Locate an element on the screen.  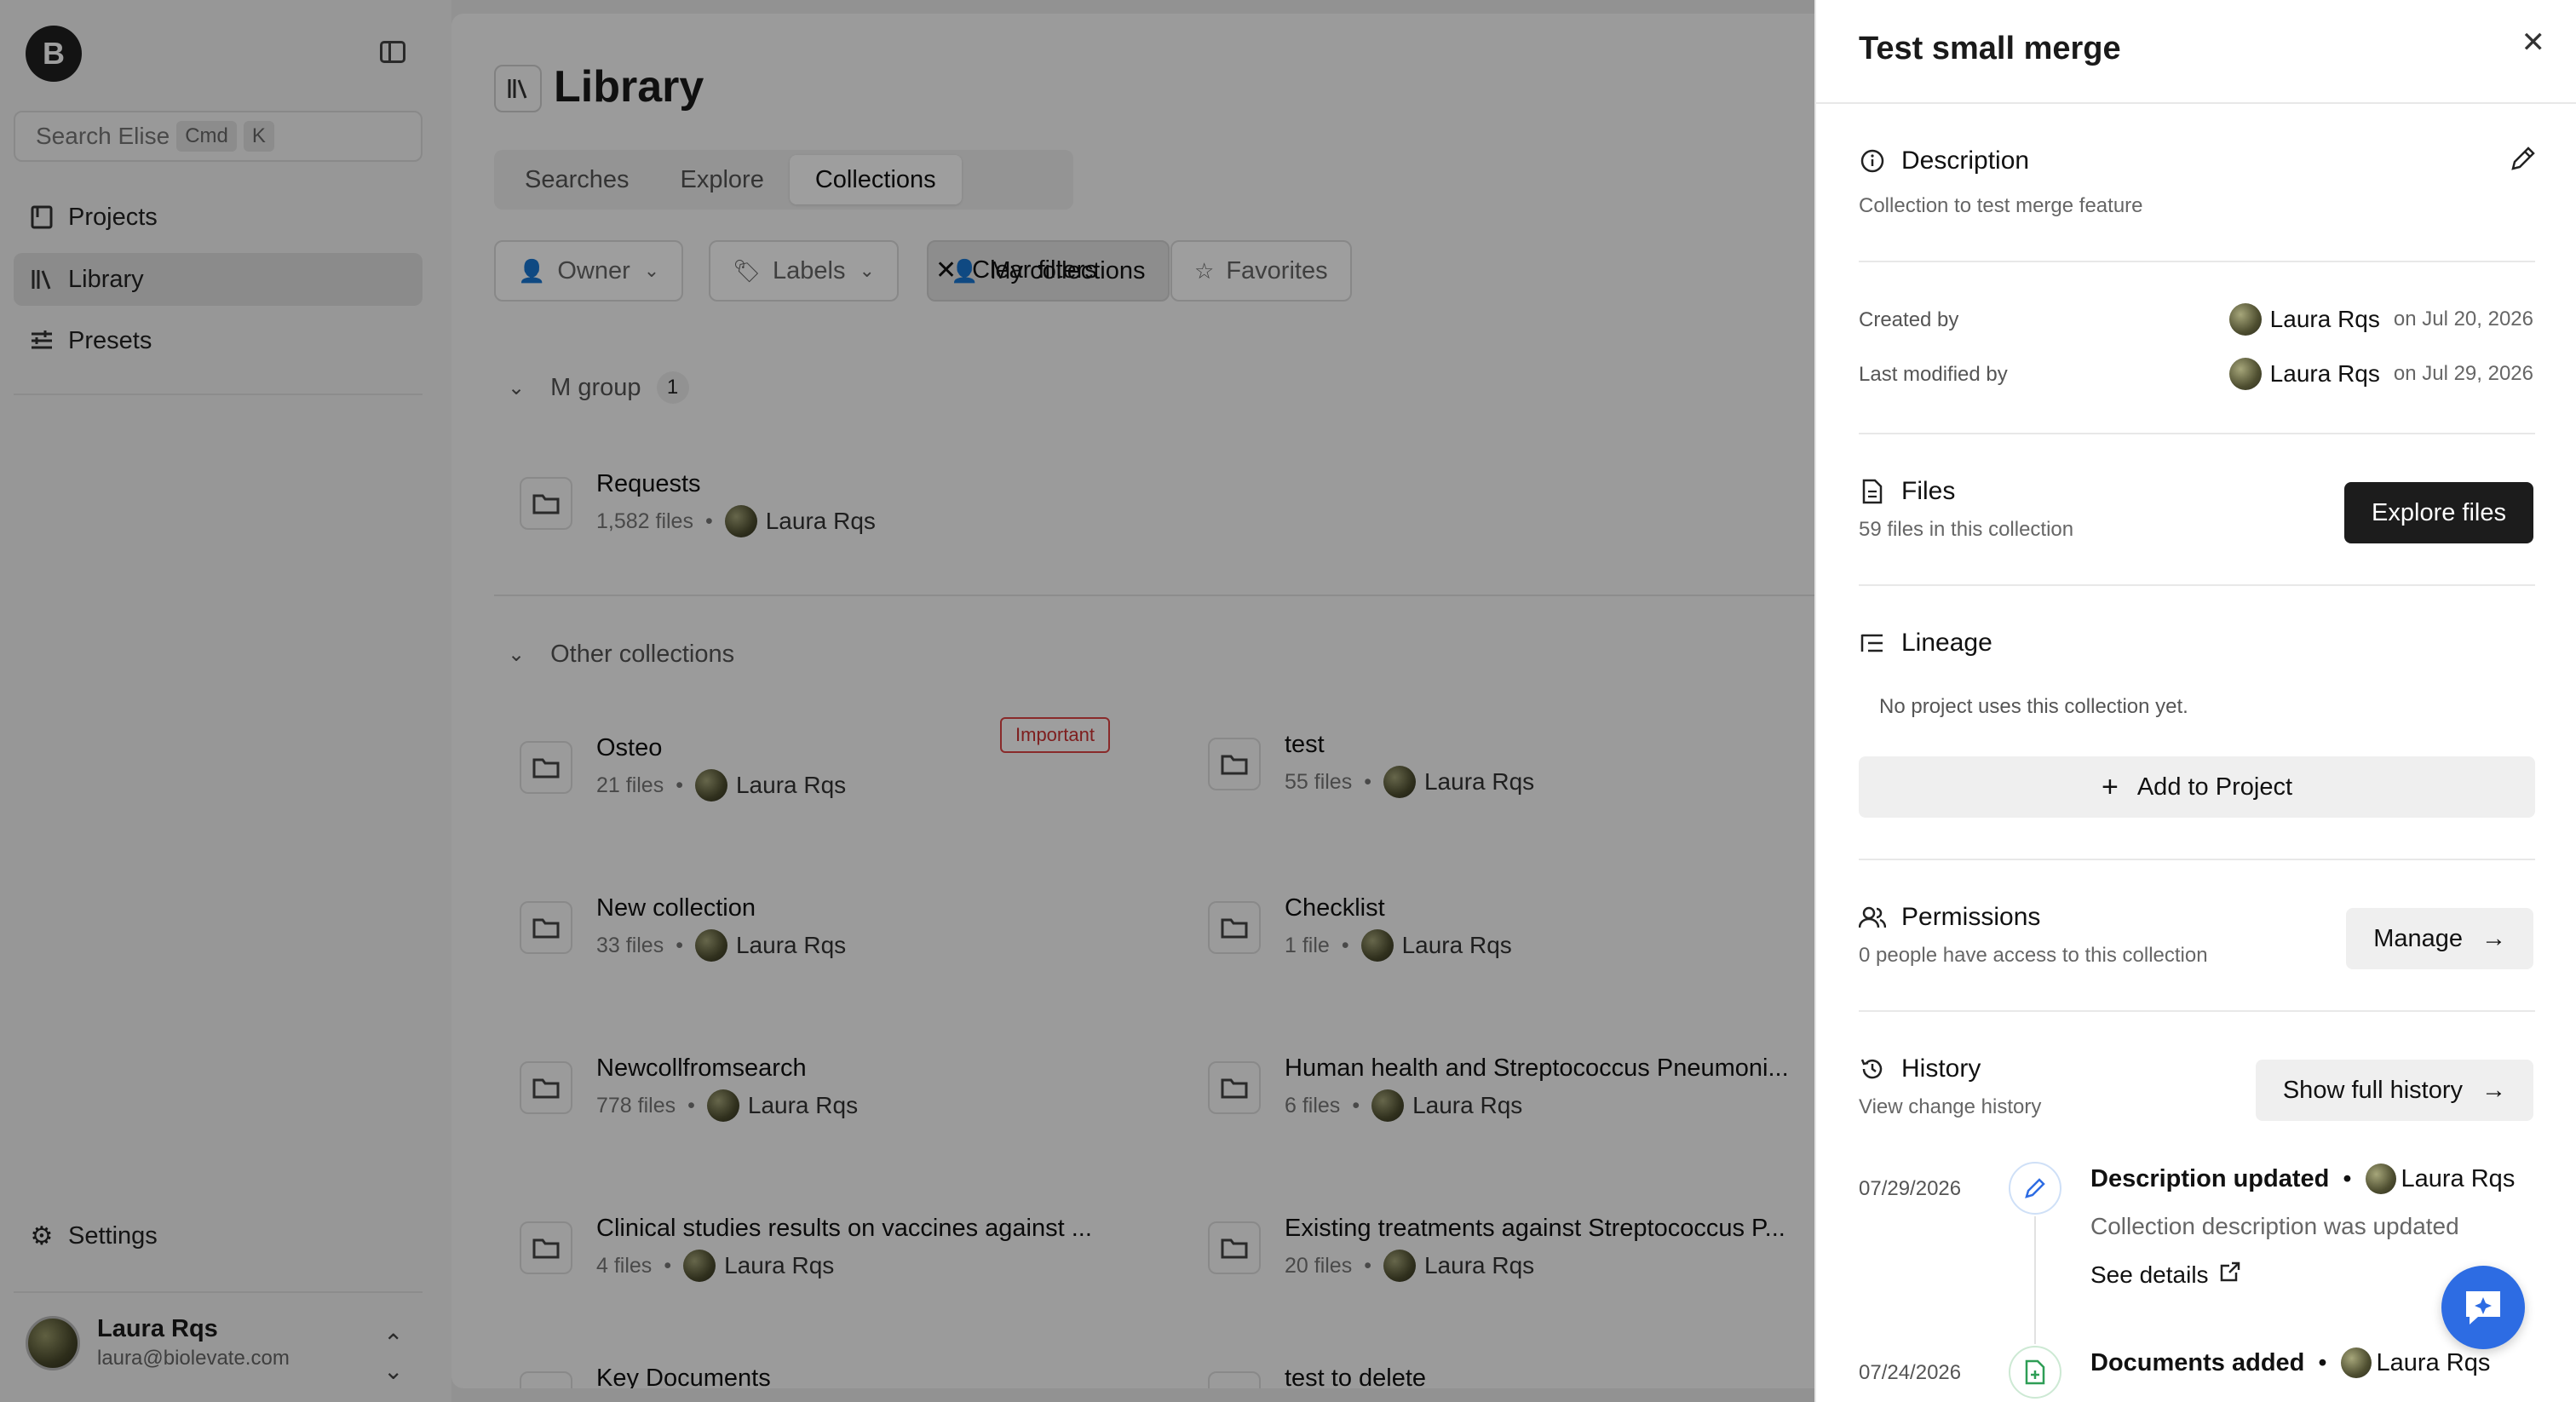
description-heading: Description is located at coordinates (1944, 161).